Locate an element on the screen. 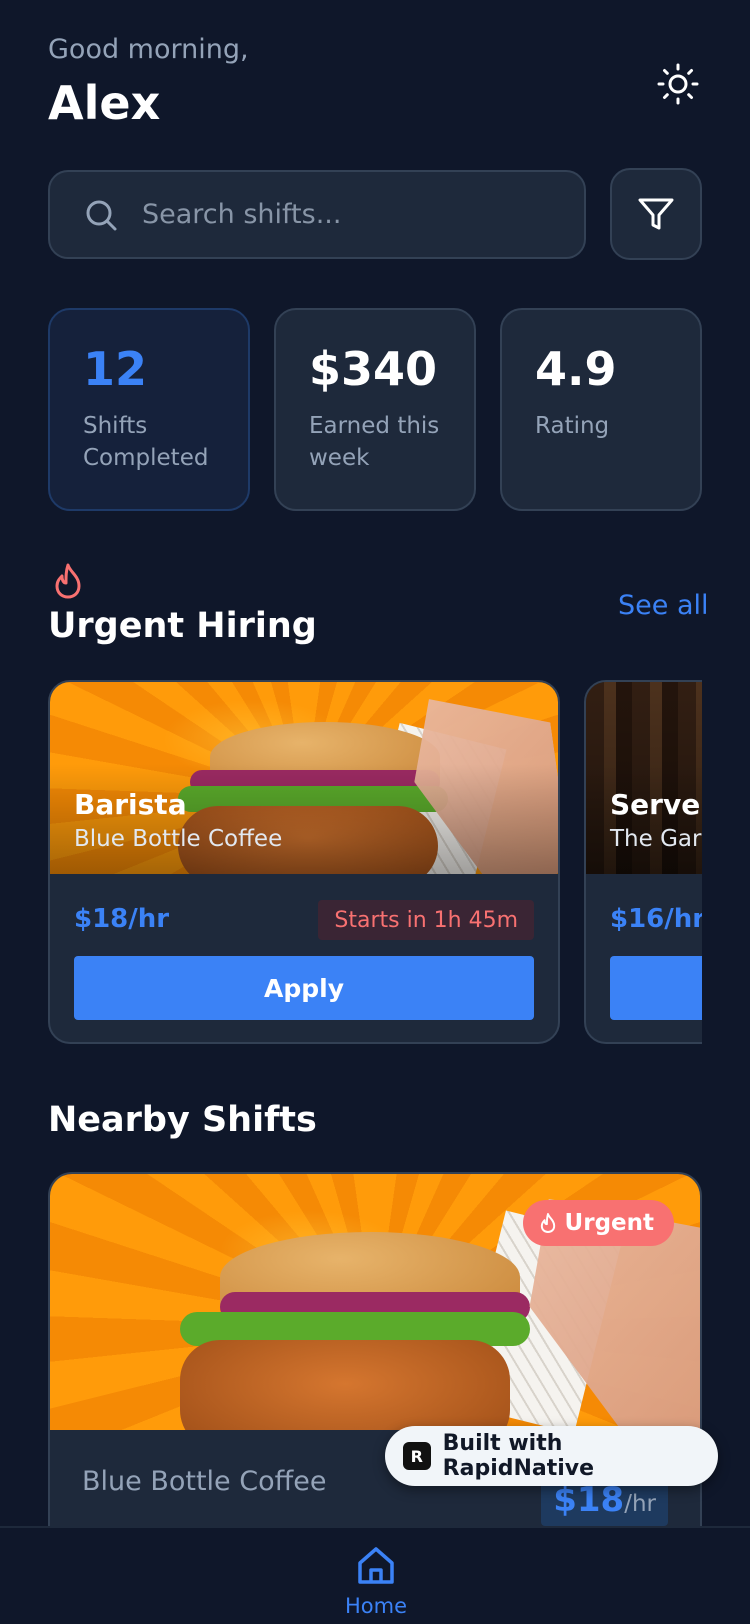 The image size is (750, 1624). tab-home: Home is located at coordinates (376, 1581).